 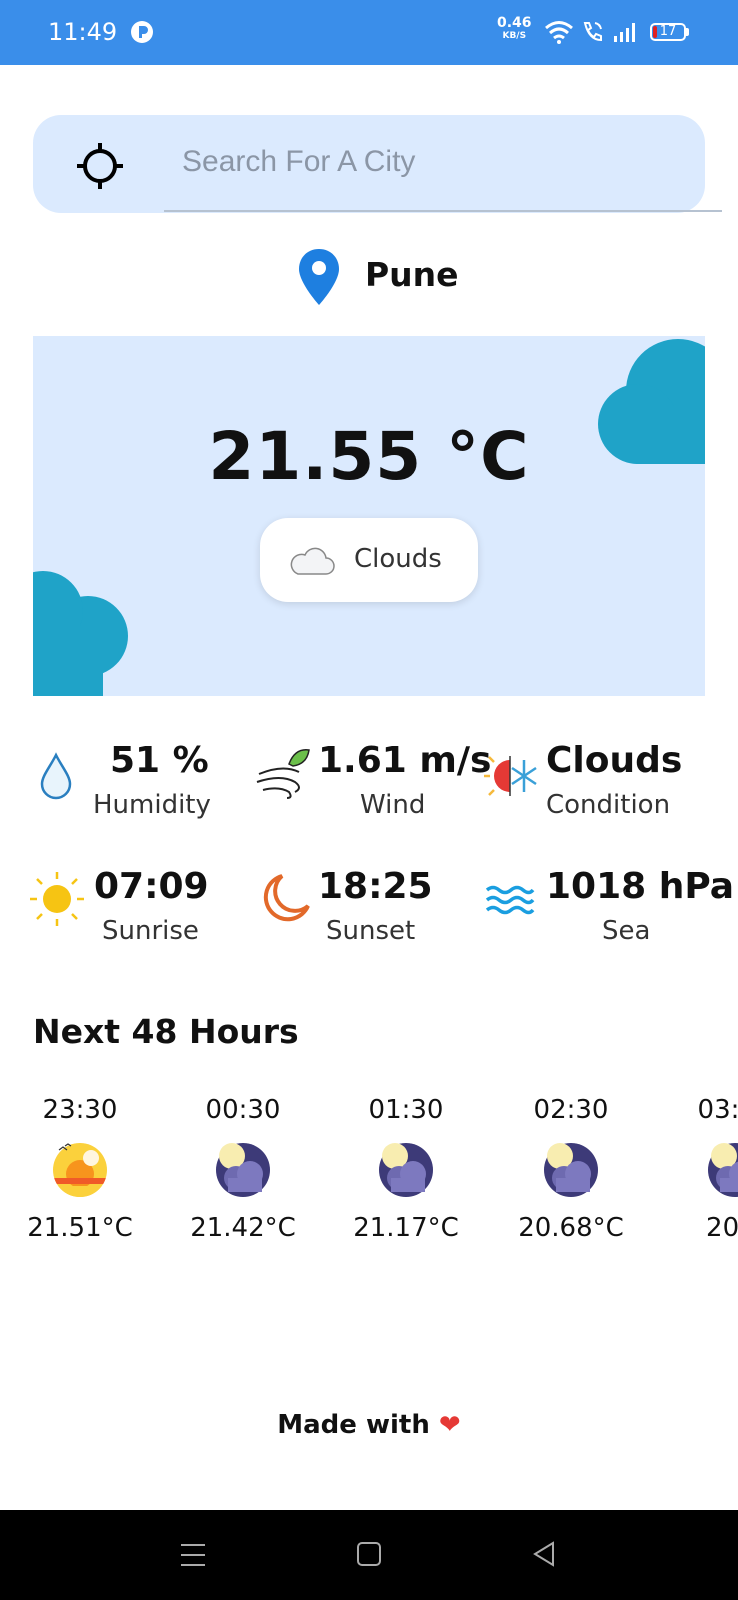 I want to click on city-name: Pune, so click(x=412, y=274).